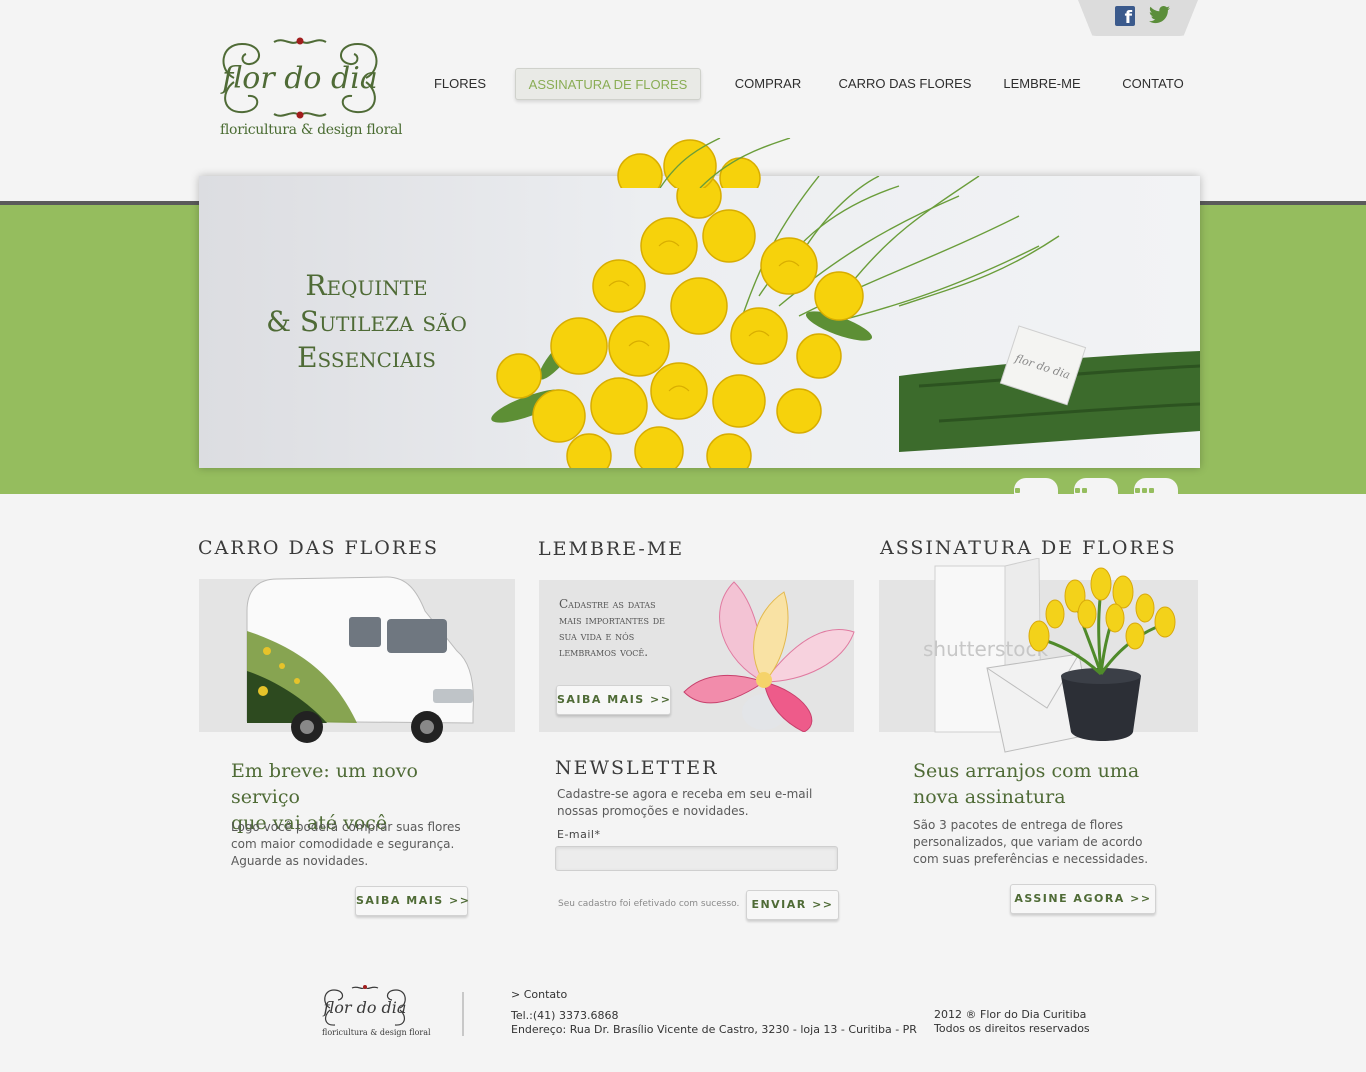 The image size is (1366, 1072). Describe the element at coordinates (1153, 84) in the screenshot. I see `nav-contato: CONTATO` at that location.